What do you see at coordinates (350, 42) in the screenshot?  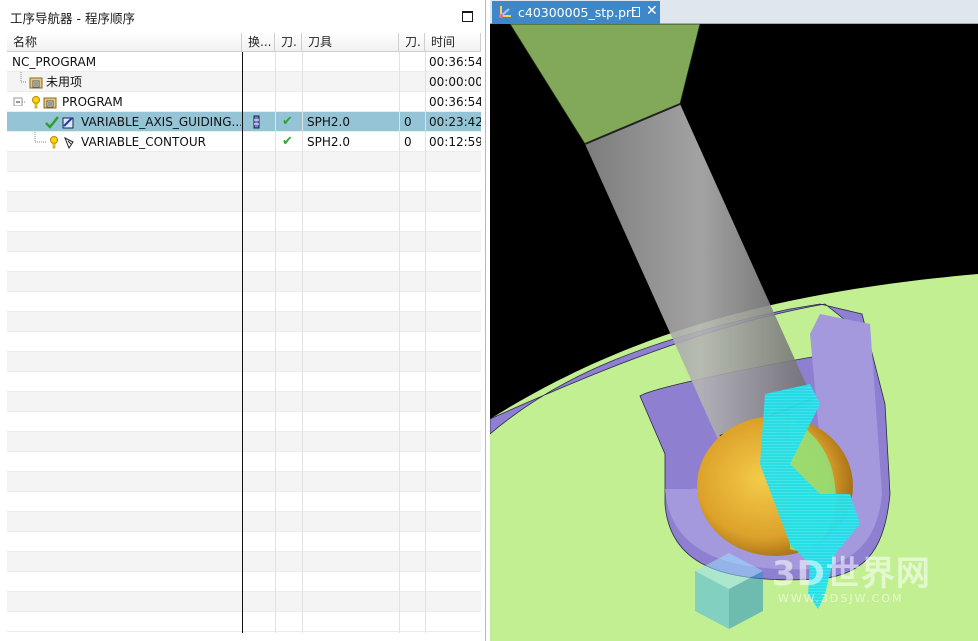 I see `column-header-tool: 刀具` at bounding box center [350, 42].